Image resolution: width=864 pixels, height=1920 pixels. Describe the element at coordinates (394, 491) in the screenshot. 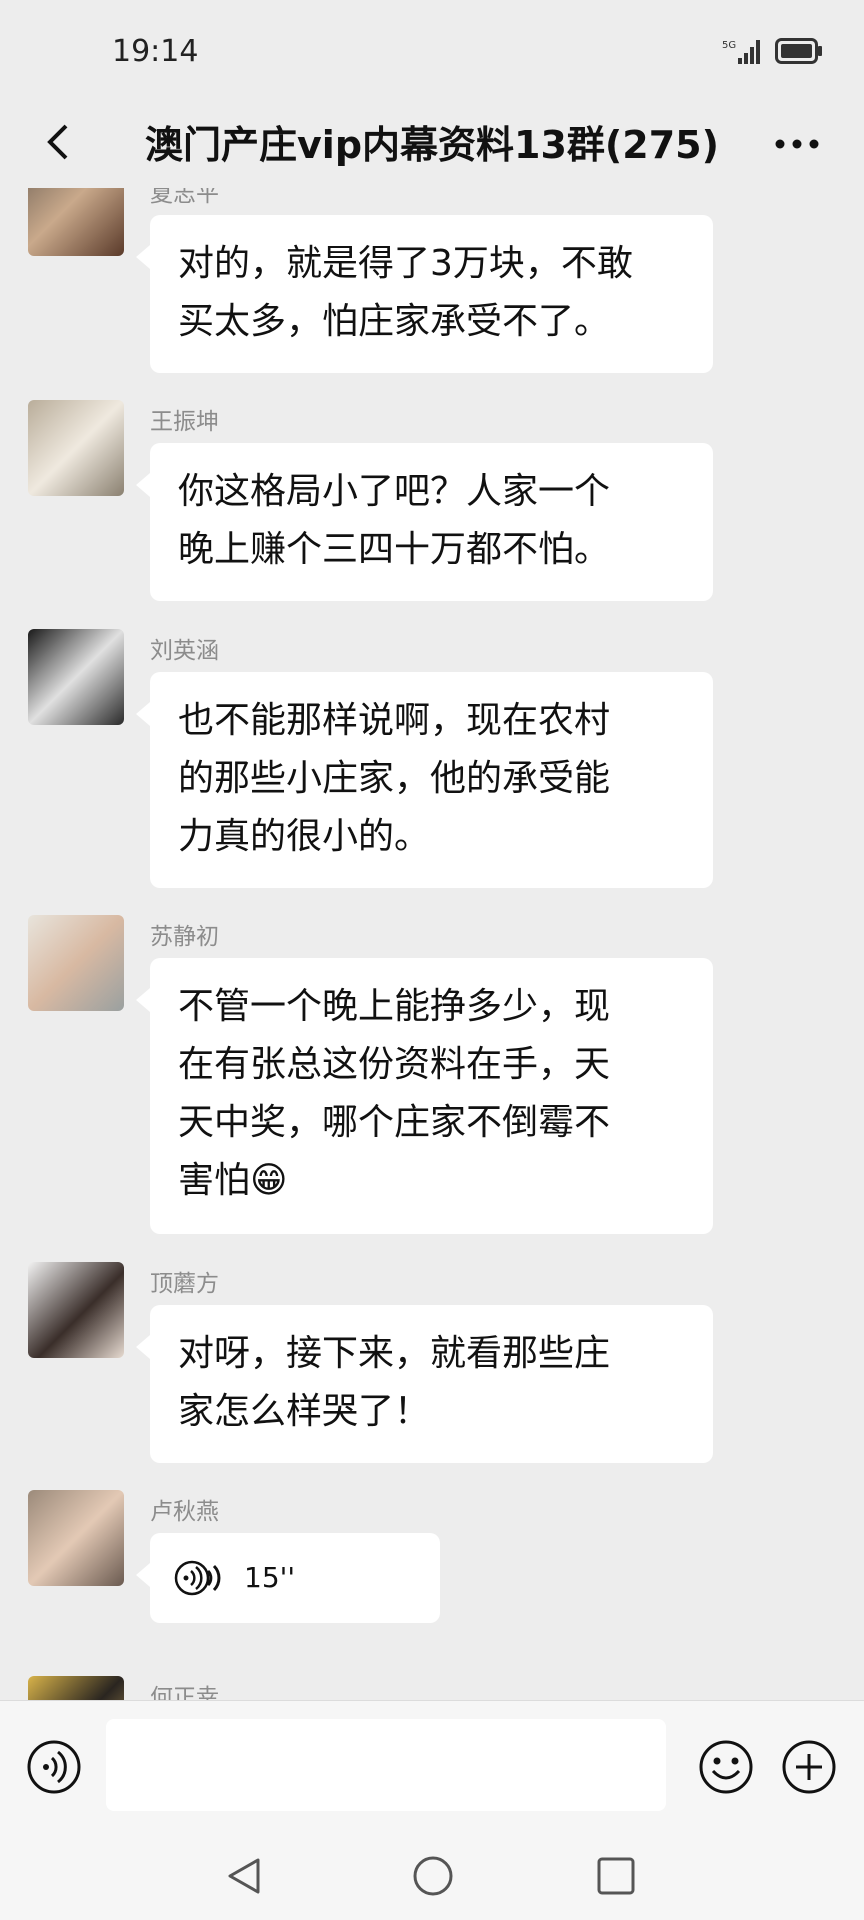

I see `message-line: 你这格局小了吧？人家一个` at that location.